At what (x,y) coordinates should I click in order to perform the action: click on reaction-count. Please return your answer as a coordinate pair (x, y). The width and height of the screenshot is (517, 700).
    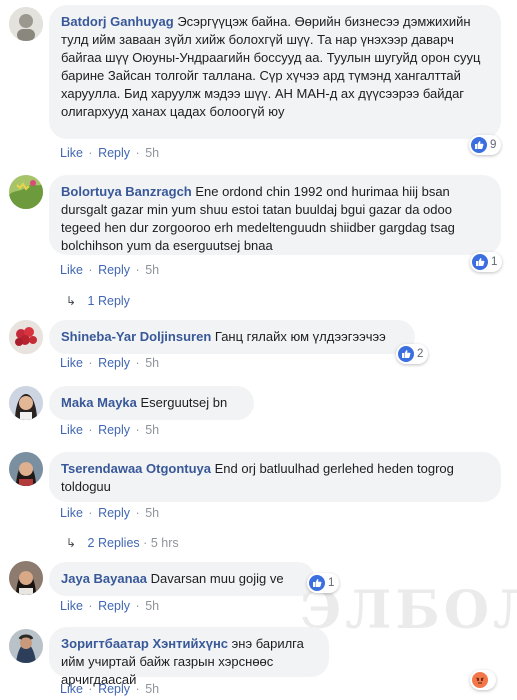
    Looking at the image, I should click on (483, 680).